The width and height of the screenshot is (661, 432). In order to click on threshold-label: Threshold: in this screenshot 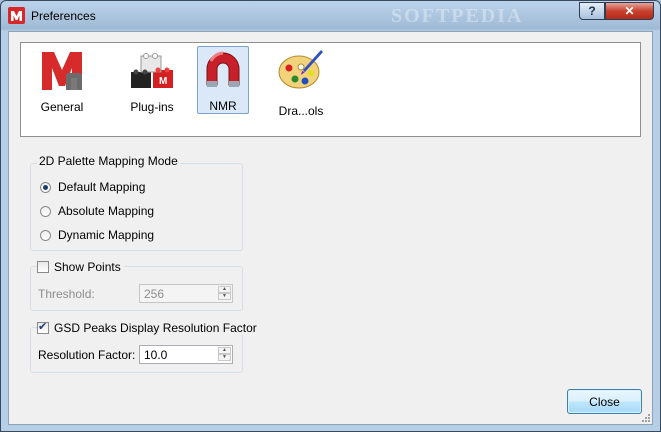, I will do `click(66, 294)`.